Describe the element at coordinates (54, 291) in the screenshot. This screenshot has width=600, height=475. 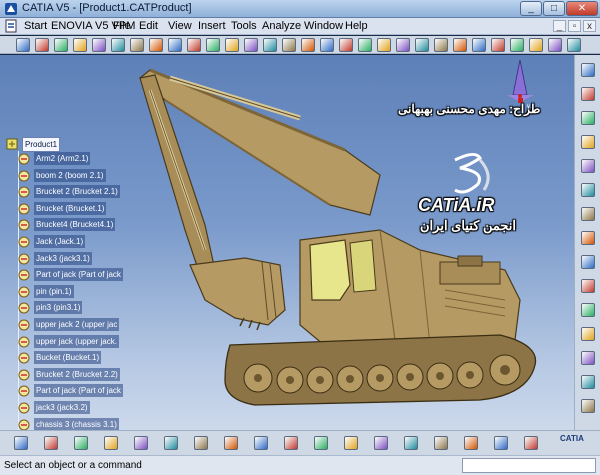
I see `tree-node-label: pin (pin.1)` at that location.